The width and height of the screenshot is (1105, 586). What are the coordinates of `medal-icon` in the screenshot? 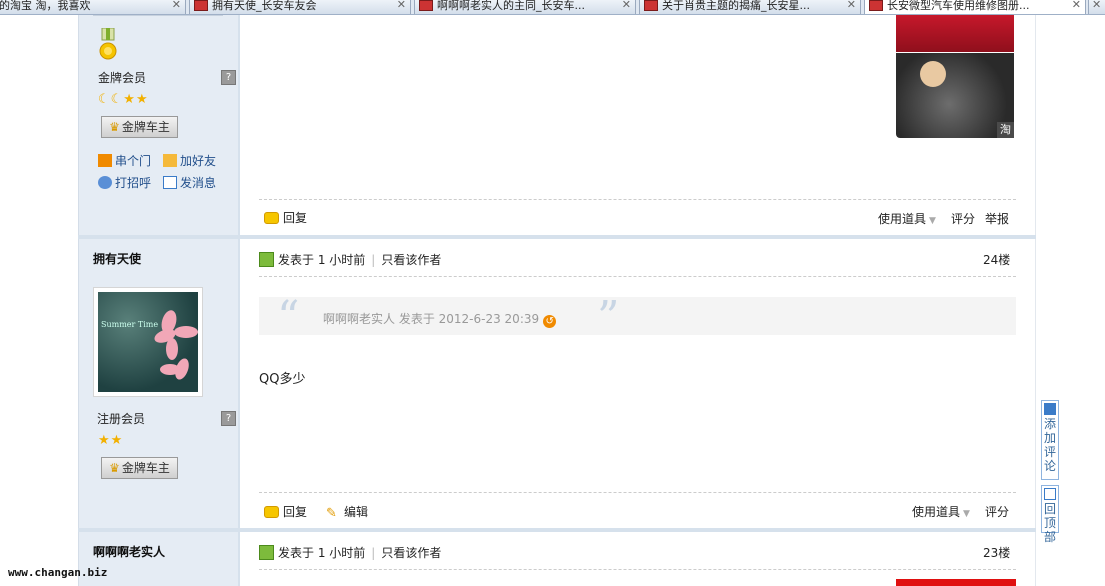 It's located at (108, 44).